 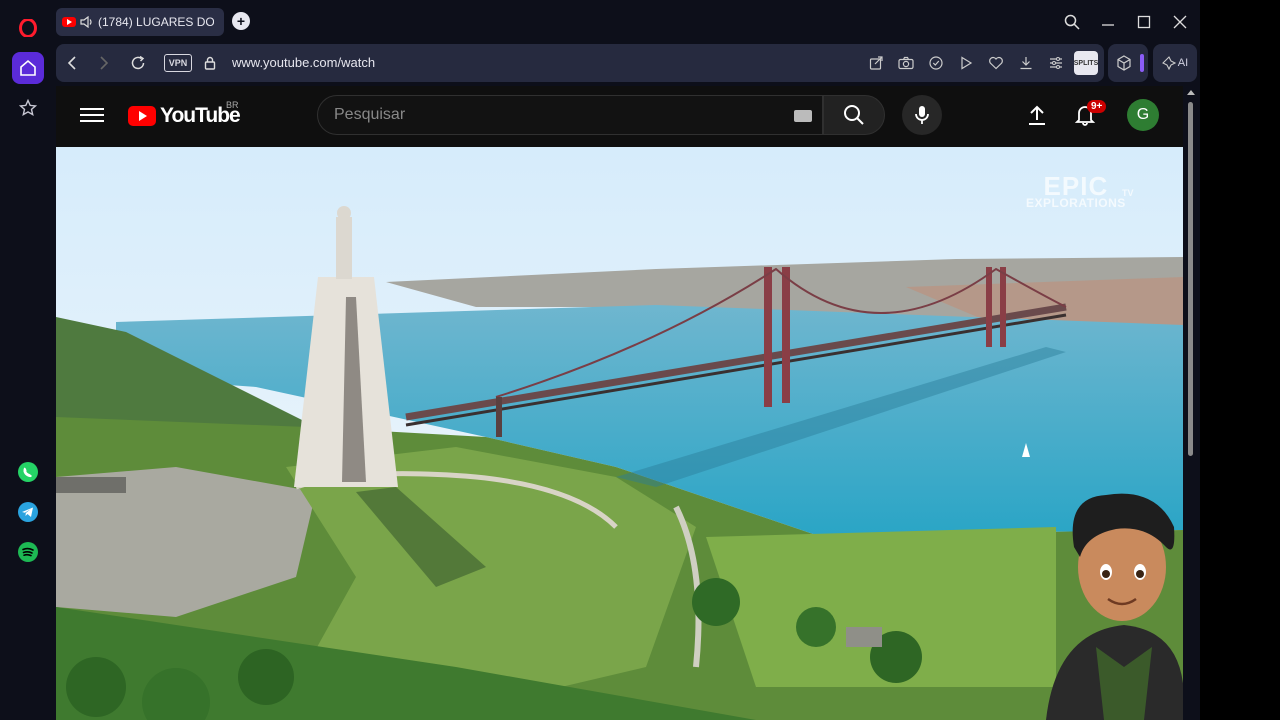 I want to click on youtube-header: YouTube BR Pesquisar 9+ G, so click(x=619, y=115).